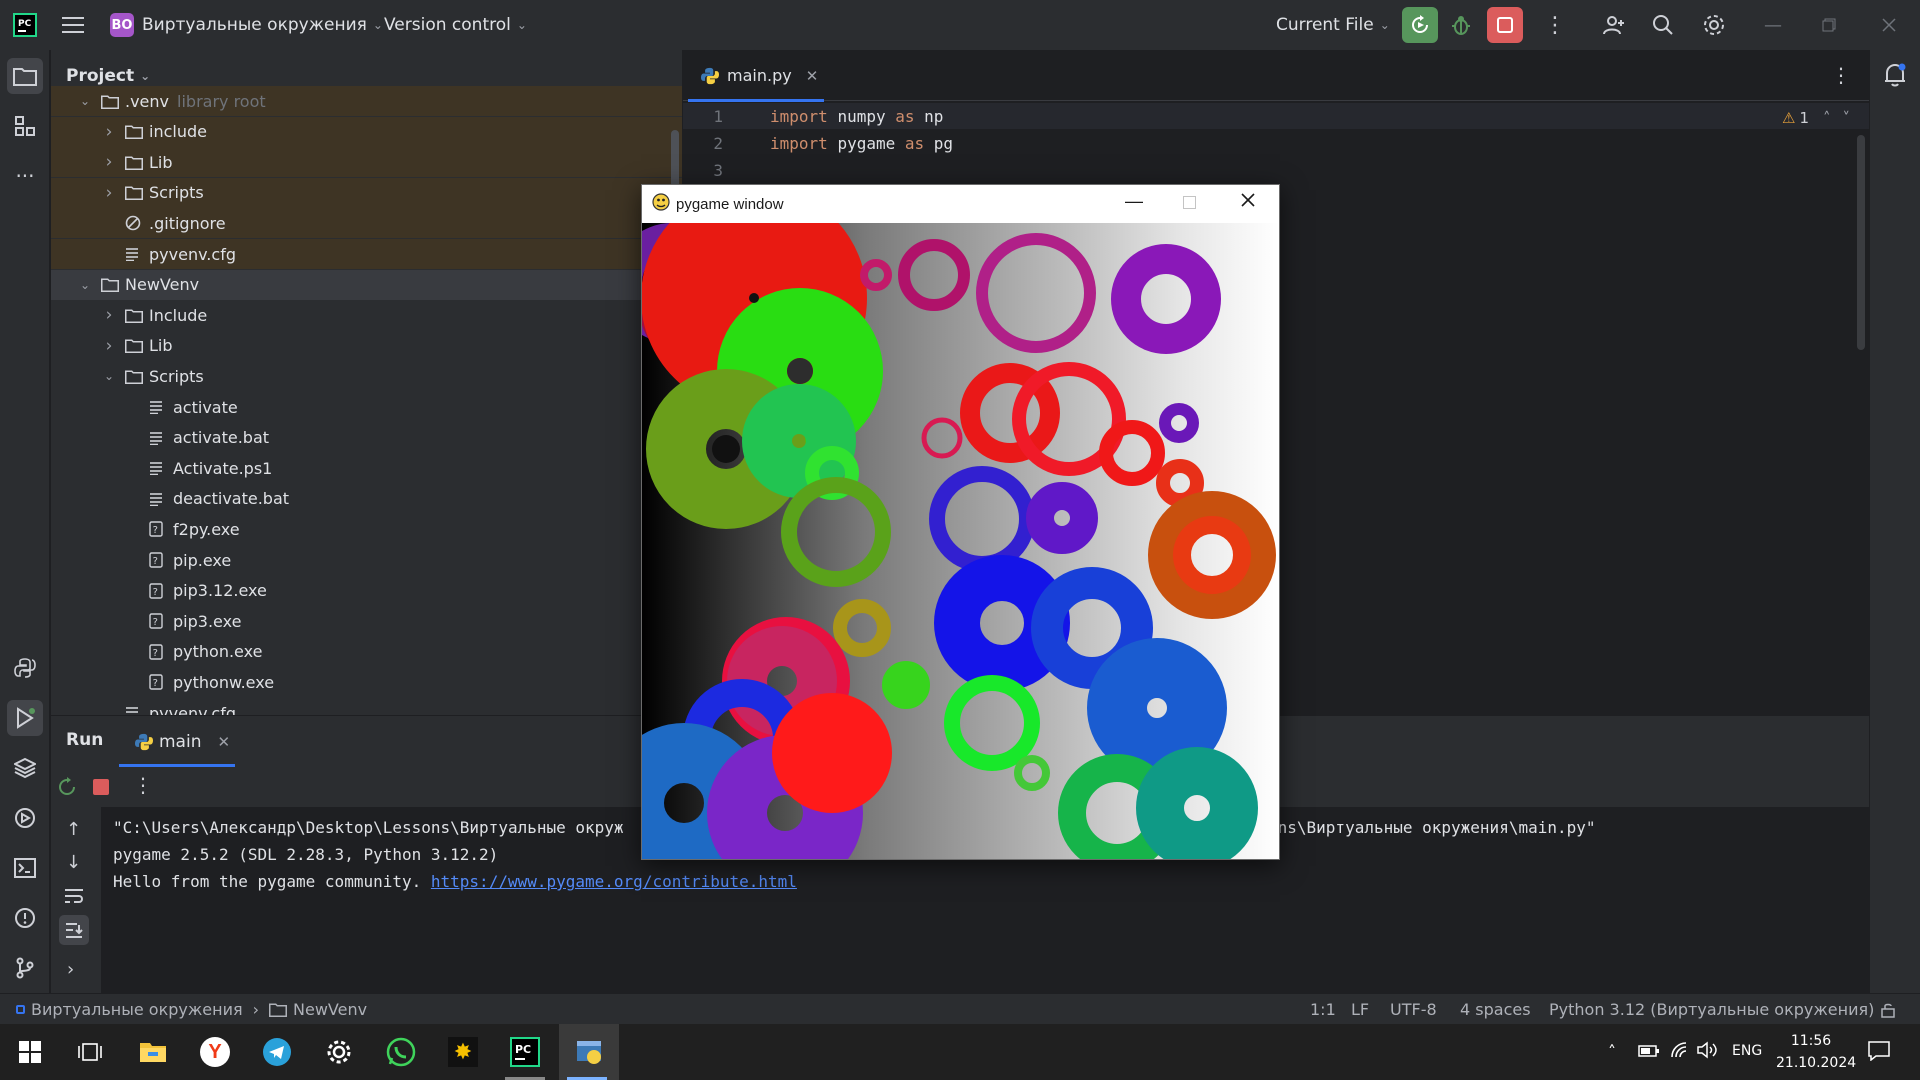  I want to click on caret-position: 1:1, so click(1323, 1009).